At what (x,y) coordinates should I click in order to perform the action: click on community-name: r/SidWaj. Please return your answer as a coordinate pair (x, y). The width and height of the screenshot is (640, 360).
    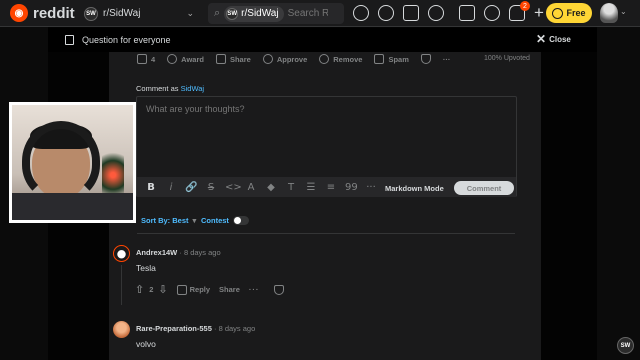
    Looking at the image, I should click on (122, 13).